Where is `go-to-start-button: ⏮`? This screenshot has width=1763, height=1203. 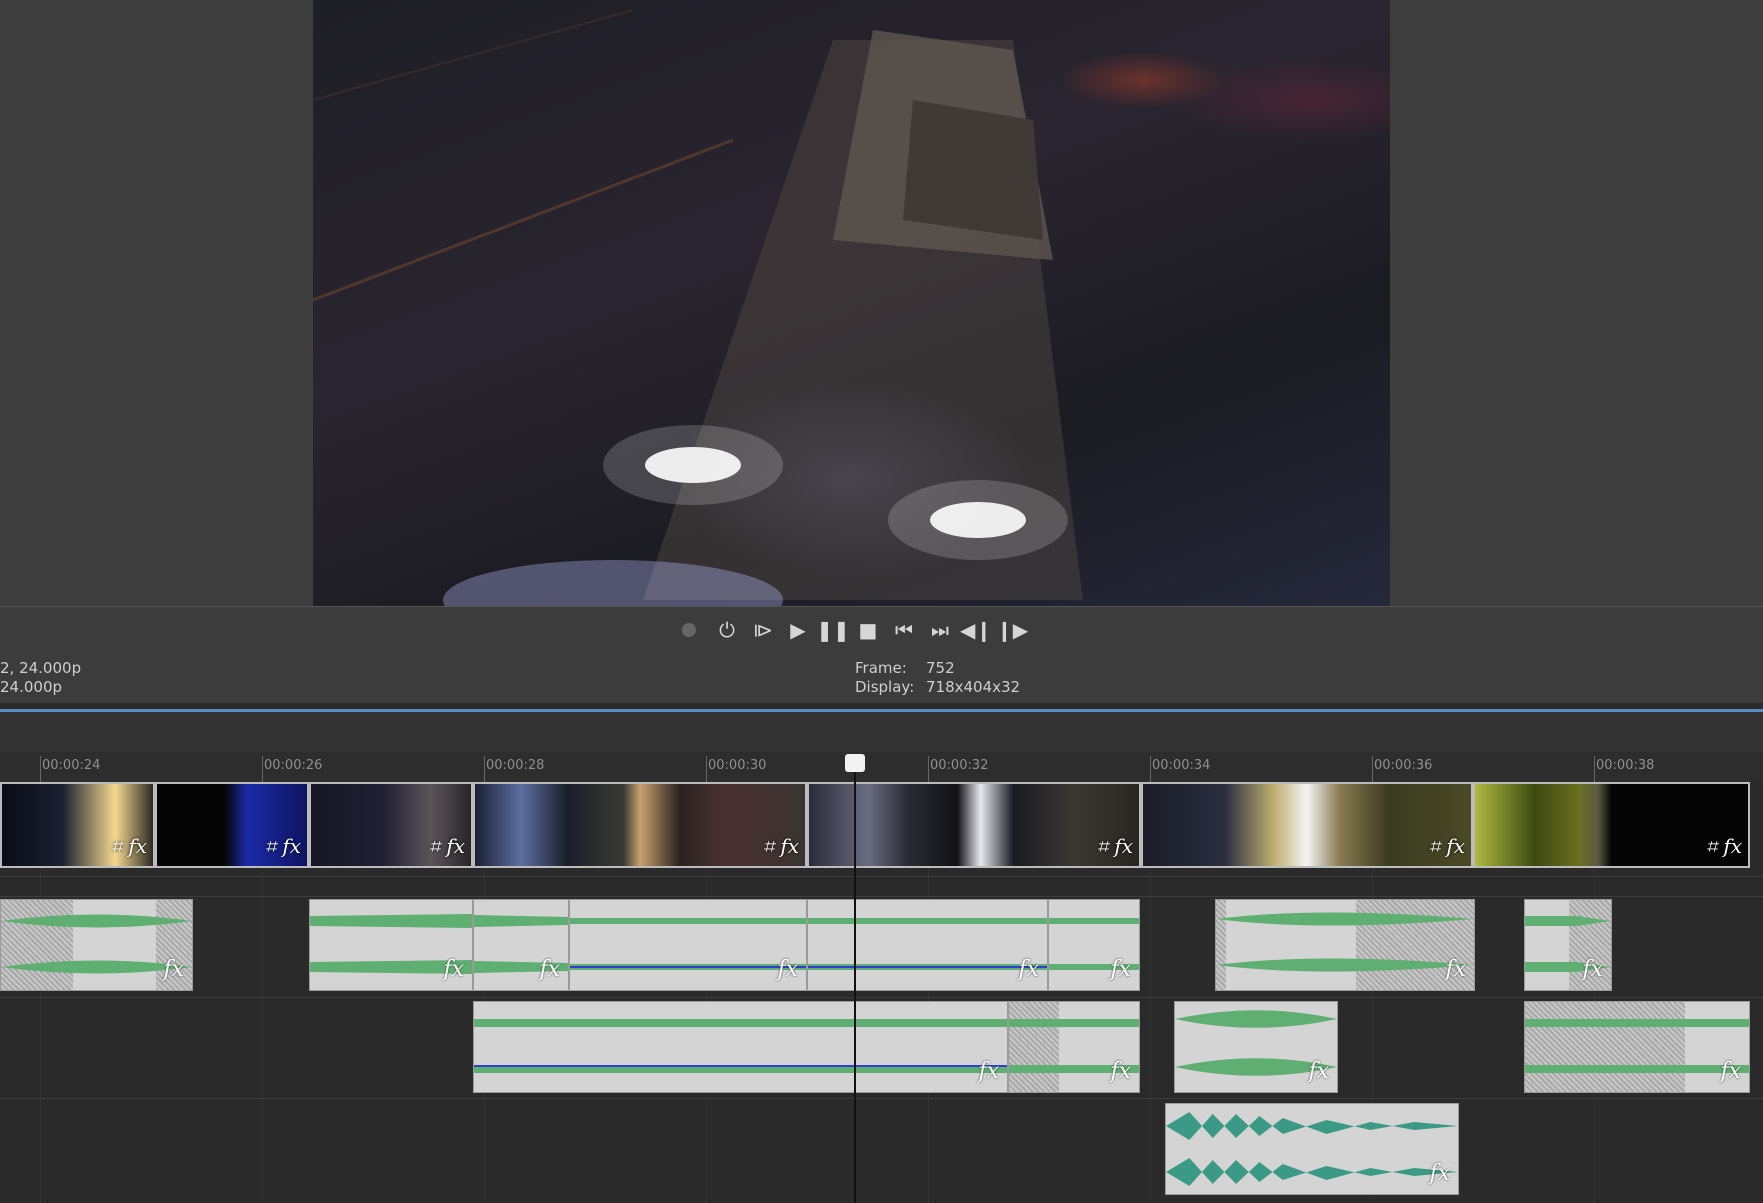
go-to-start-button: ⏮ is located at coordinates (904, 630).